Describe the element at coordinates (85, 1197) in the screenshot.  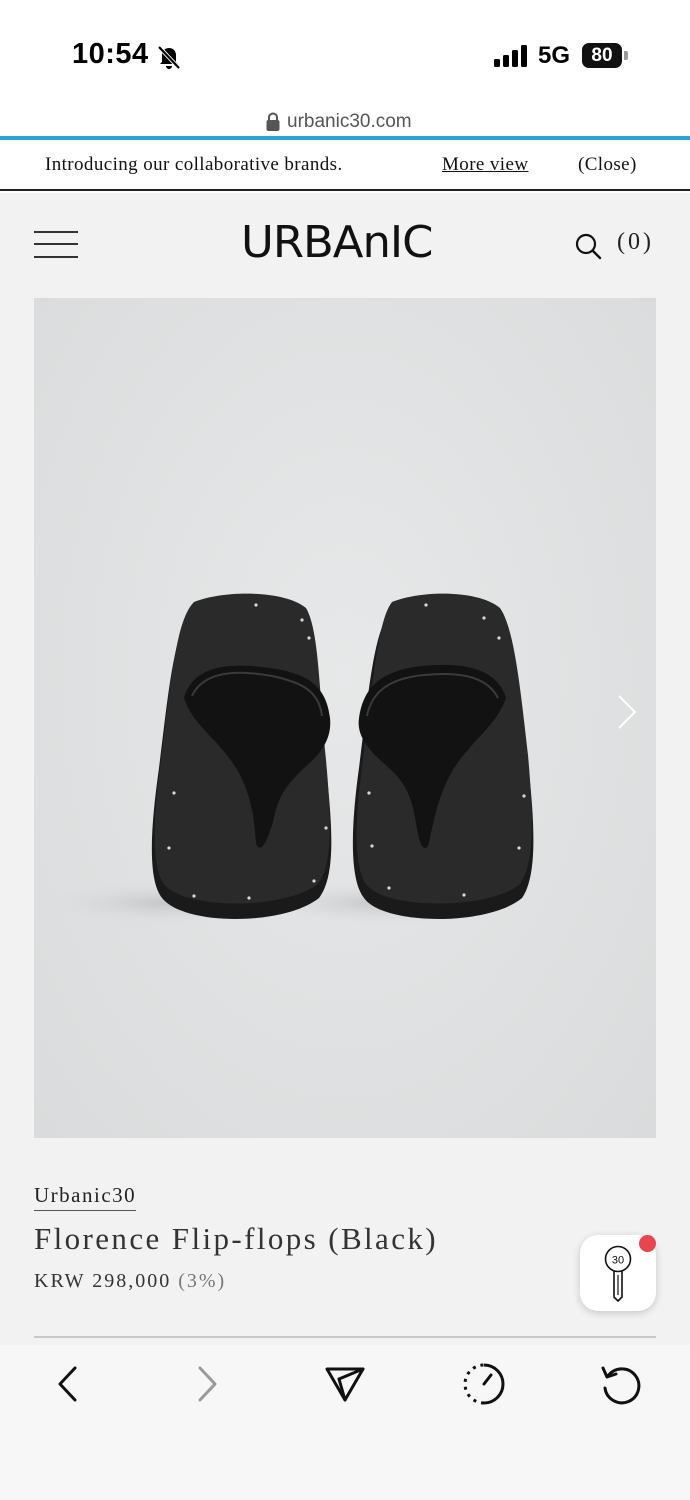
I see `brand-link: Urbanic30` at that location.